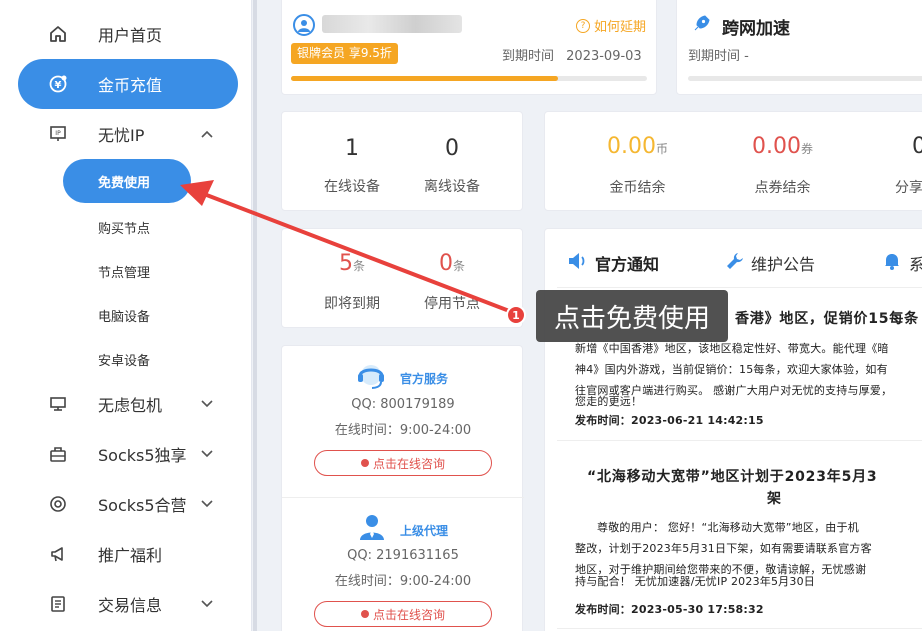 Image resolution: width=922 pixels, height=631 pixels. I want to click on tooltip-step-badge: 1, so click(516, 315).